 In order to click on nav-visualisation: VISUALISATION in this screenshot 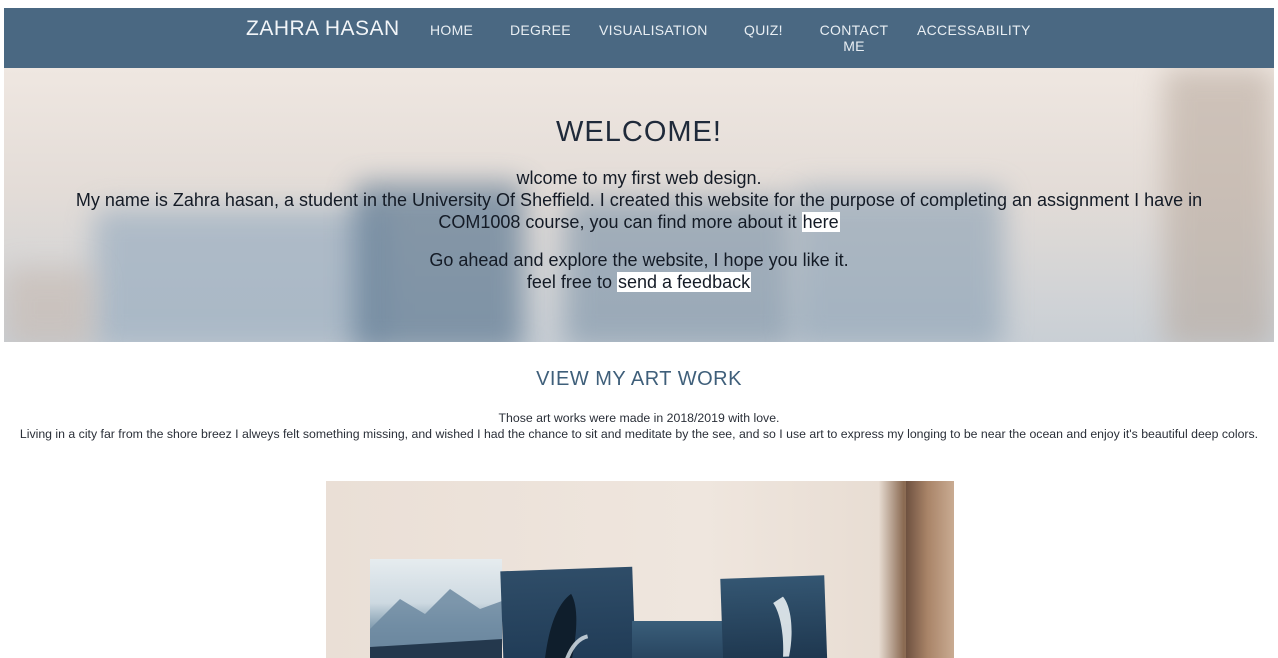, I will do `click(653, 30)`.